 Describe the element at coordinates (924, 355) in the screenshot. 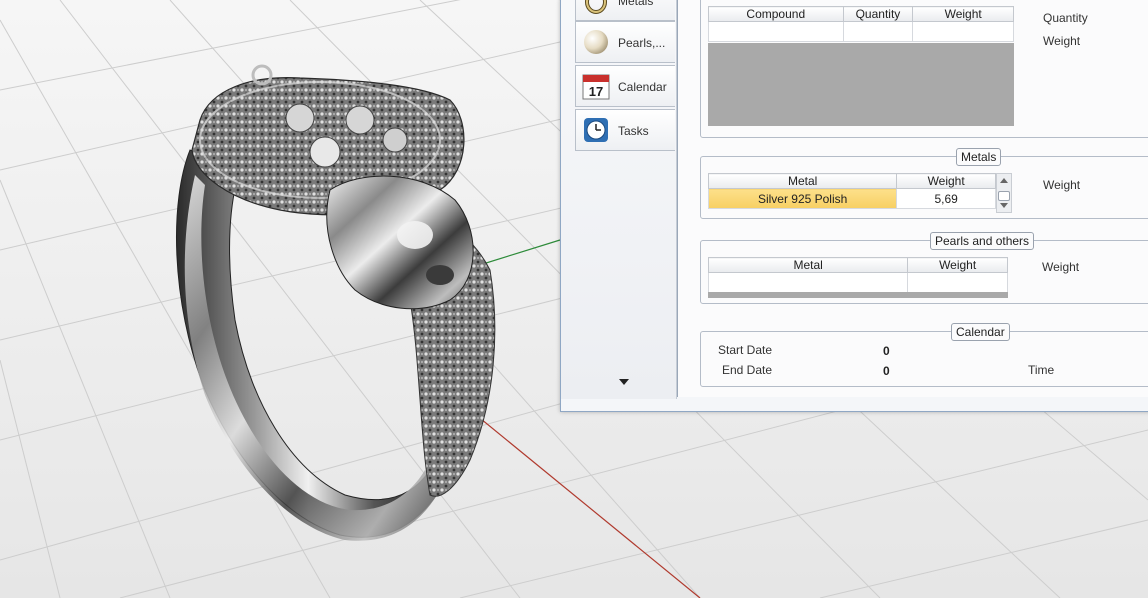

I see `calendar-group: Calendar Start Date 0 End Date 0 Time` at that location.